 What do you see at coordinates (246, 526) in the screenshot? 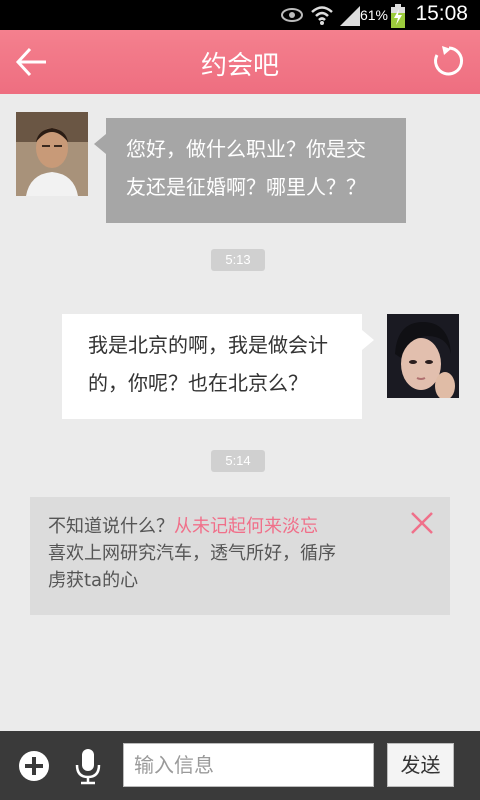
I see `suggestion-highlight: 从未记起何来淡忘` at bounding box center [246, 526].